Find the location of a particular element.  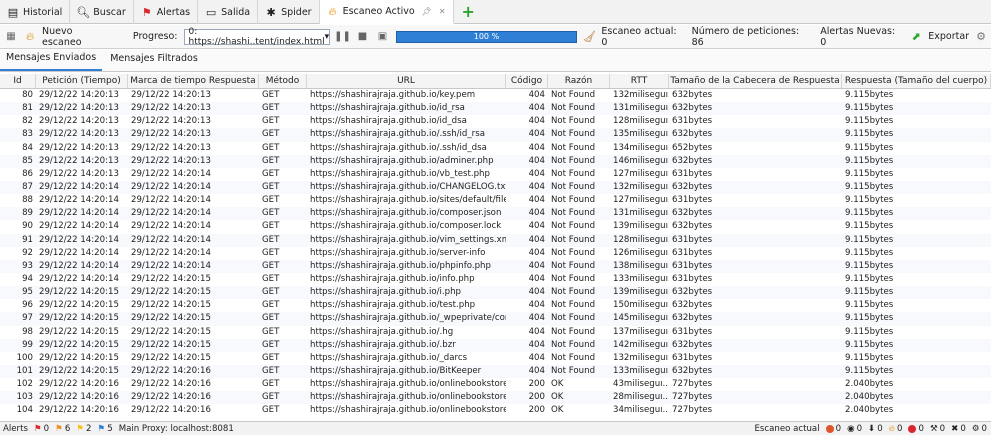

new-scan-button: Nuevo escaneo is located at coordinates (78, 37).